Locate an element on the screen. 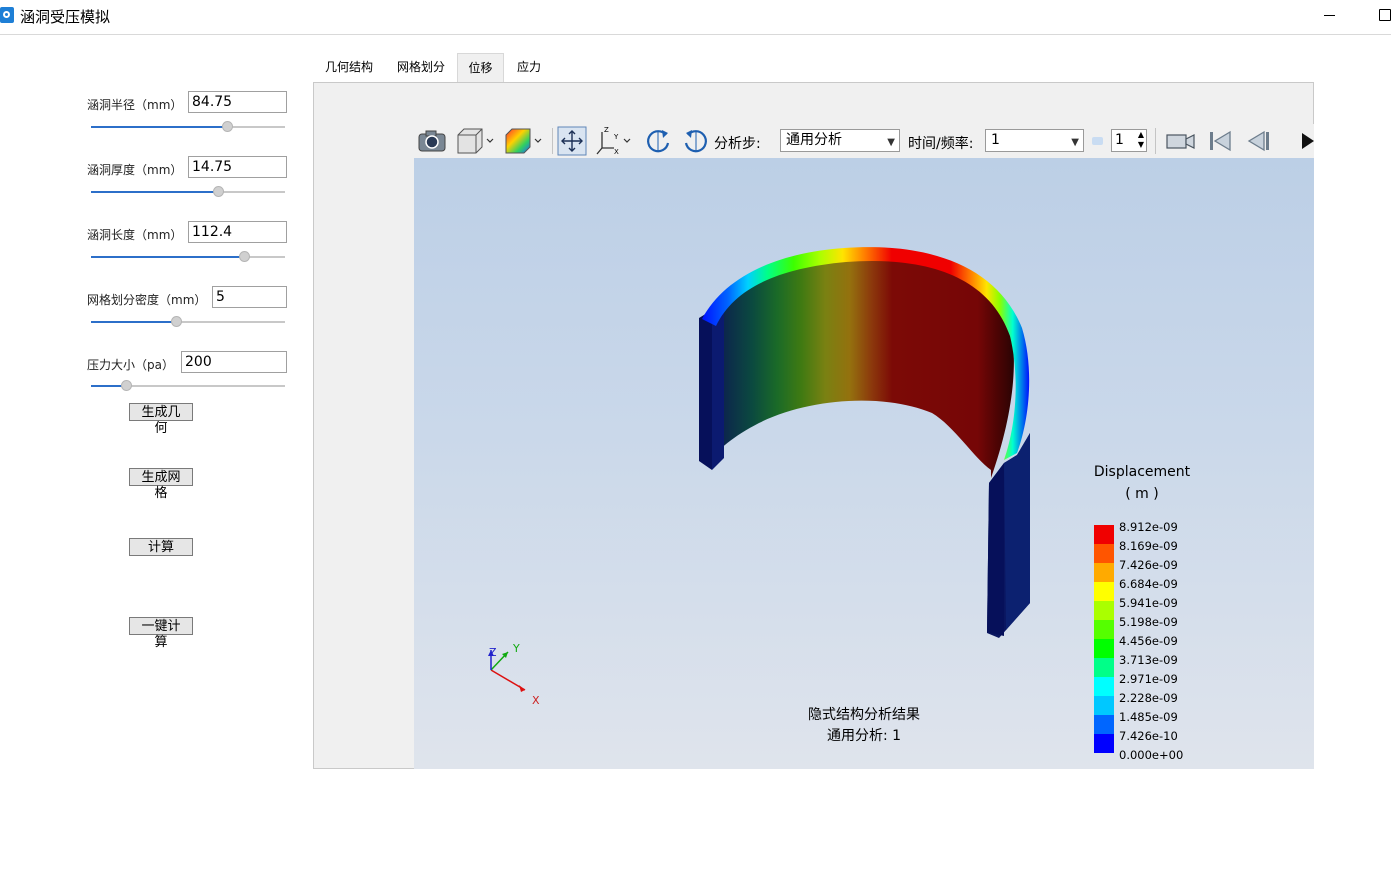 The height and width of the screenshot is (869, 1391). tab-geometry: 几何结构 is located at coordinates (349, 67).